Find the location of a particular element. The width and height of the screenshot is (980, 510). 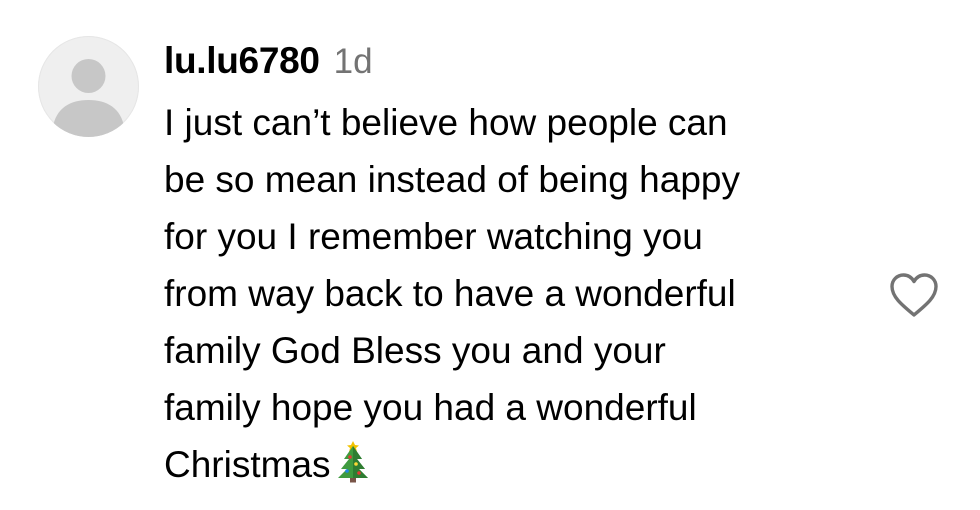

comment-text-line: I just can’t believe how people can is located at coordinates (446, 122).